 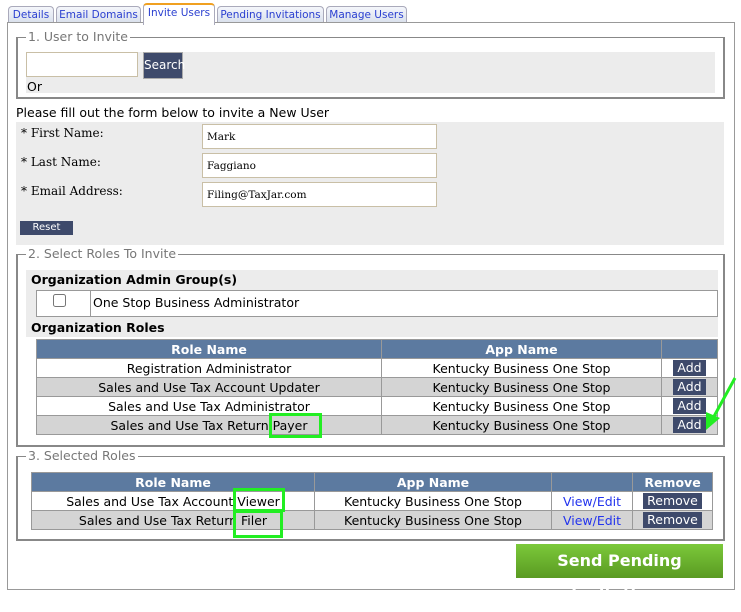 I want to click on admin-group-item: One Stop Business Administrator, so click(x=196, y=302).